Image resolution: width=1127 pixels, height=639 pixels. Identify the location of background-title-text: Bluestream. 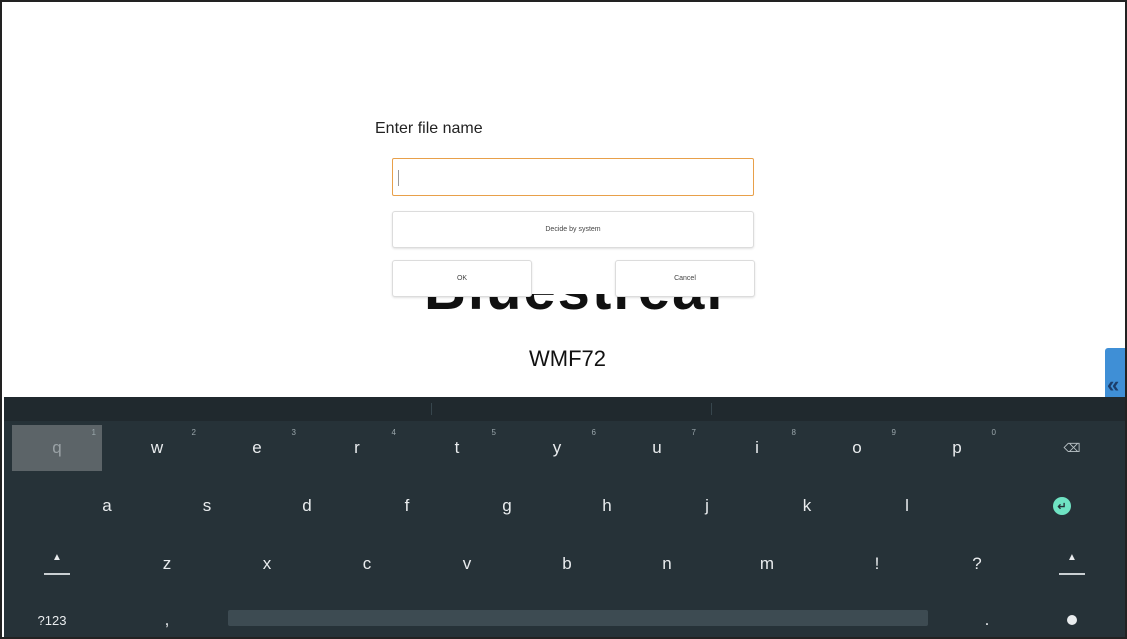
(574, 307).